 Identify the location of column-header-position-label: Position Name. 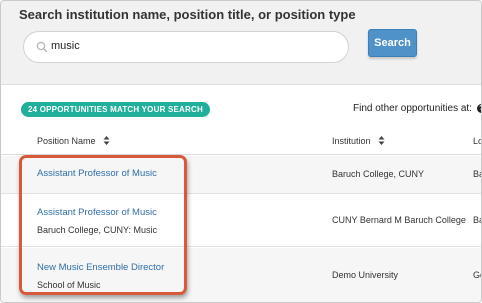
(66, 141).